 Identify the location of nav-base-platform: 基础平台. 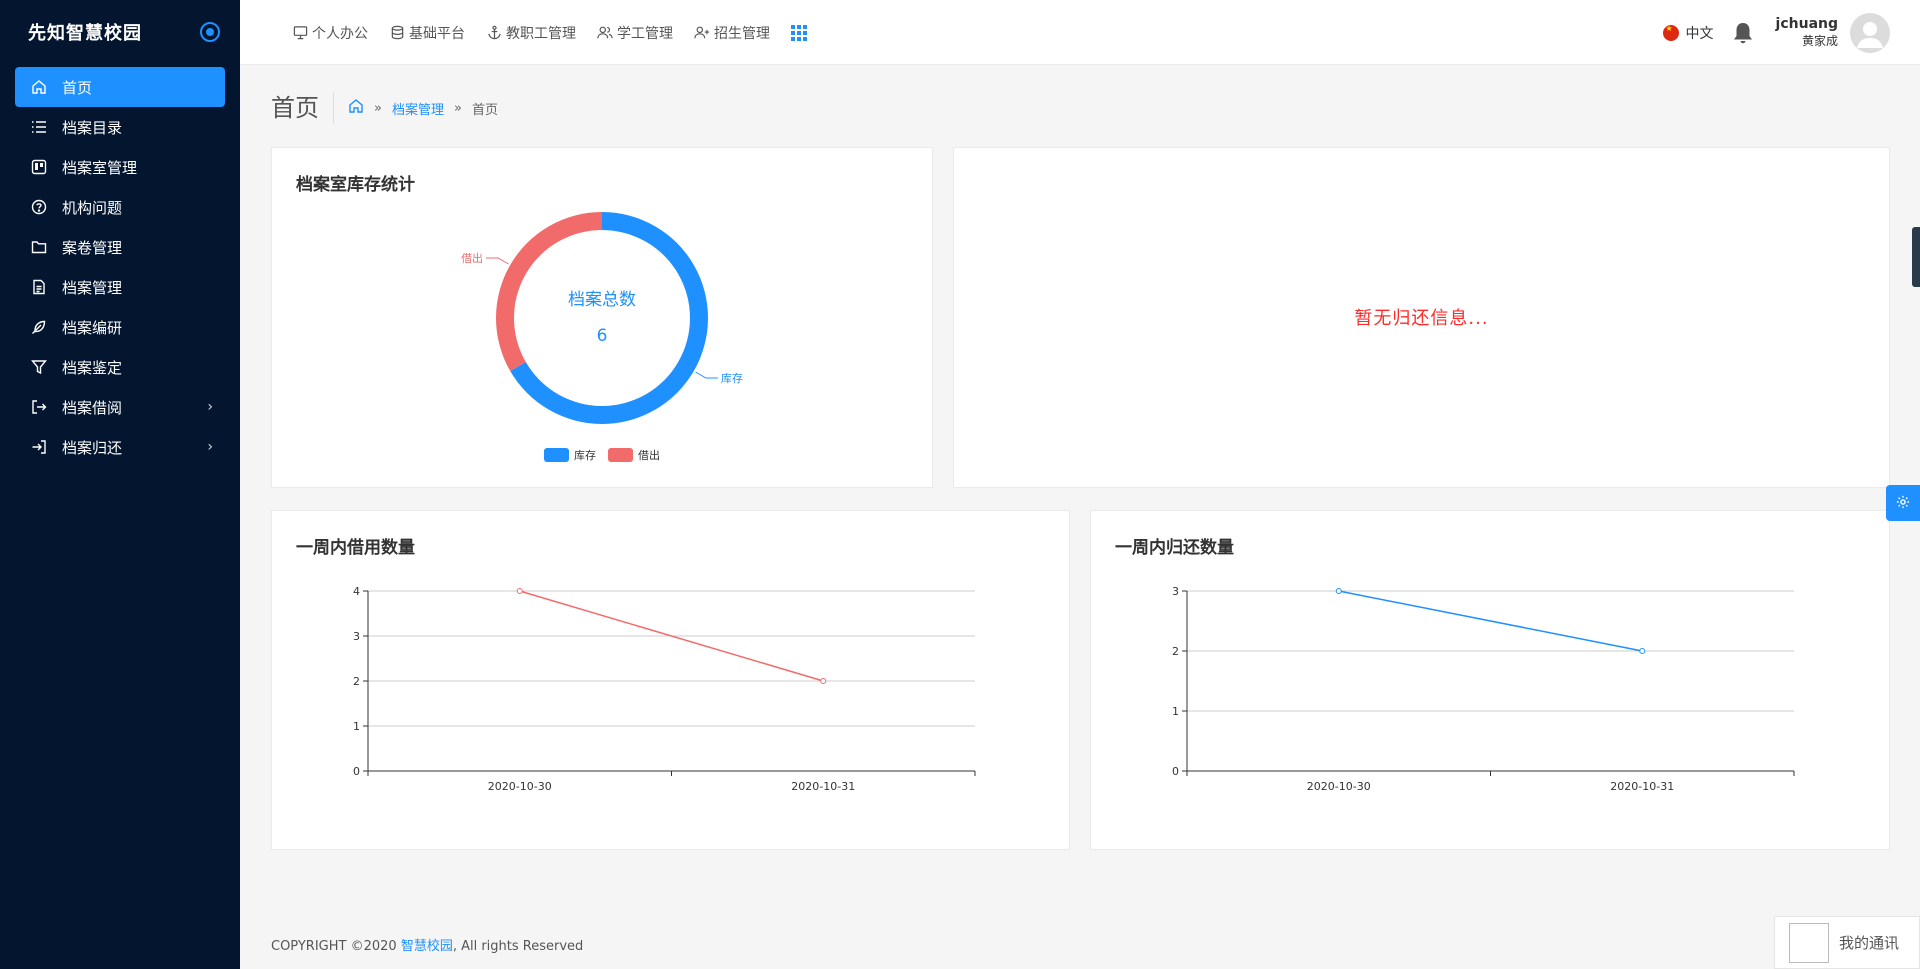
(427, 33).